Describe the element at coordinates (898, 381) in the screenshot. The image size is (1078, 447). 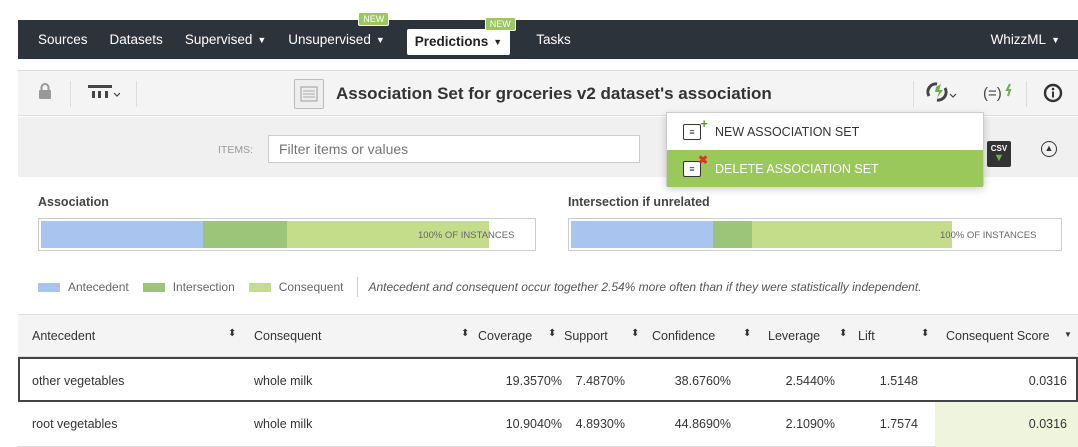
I see `cell-lift: 1.5148` at that location.